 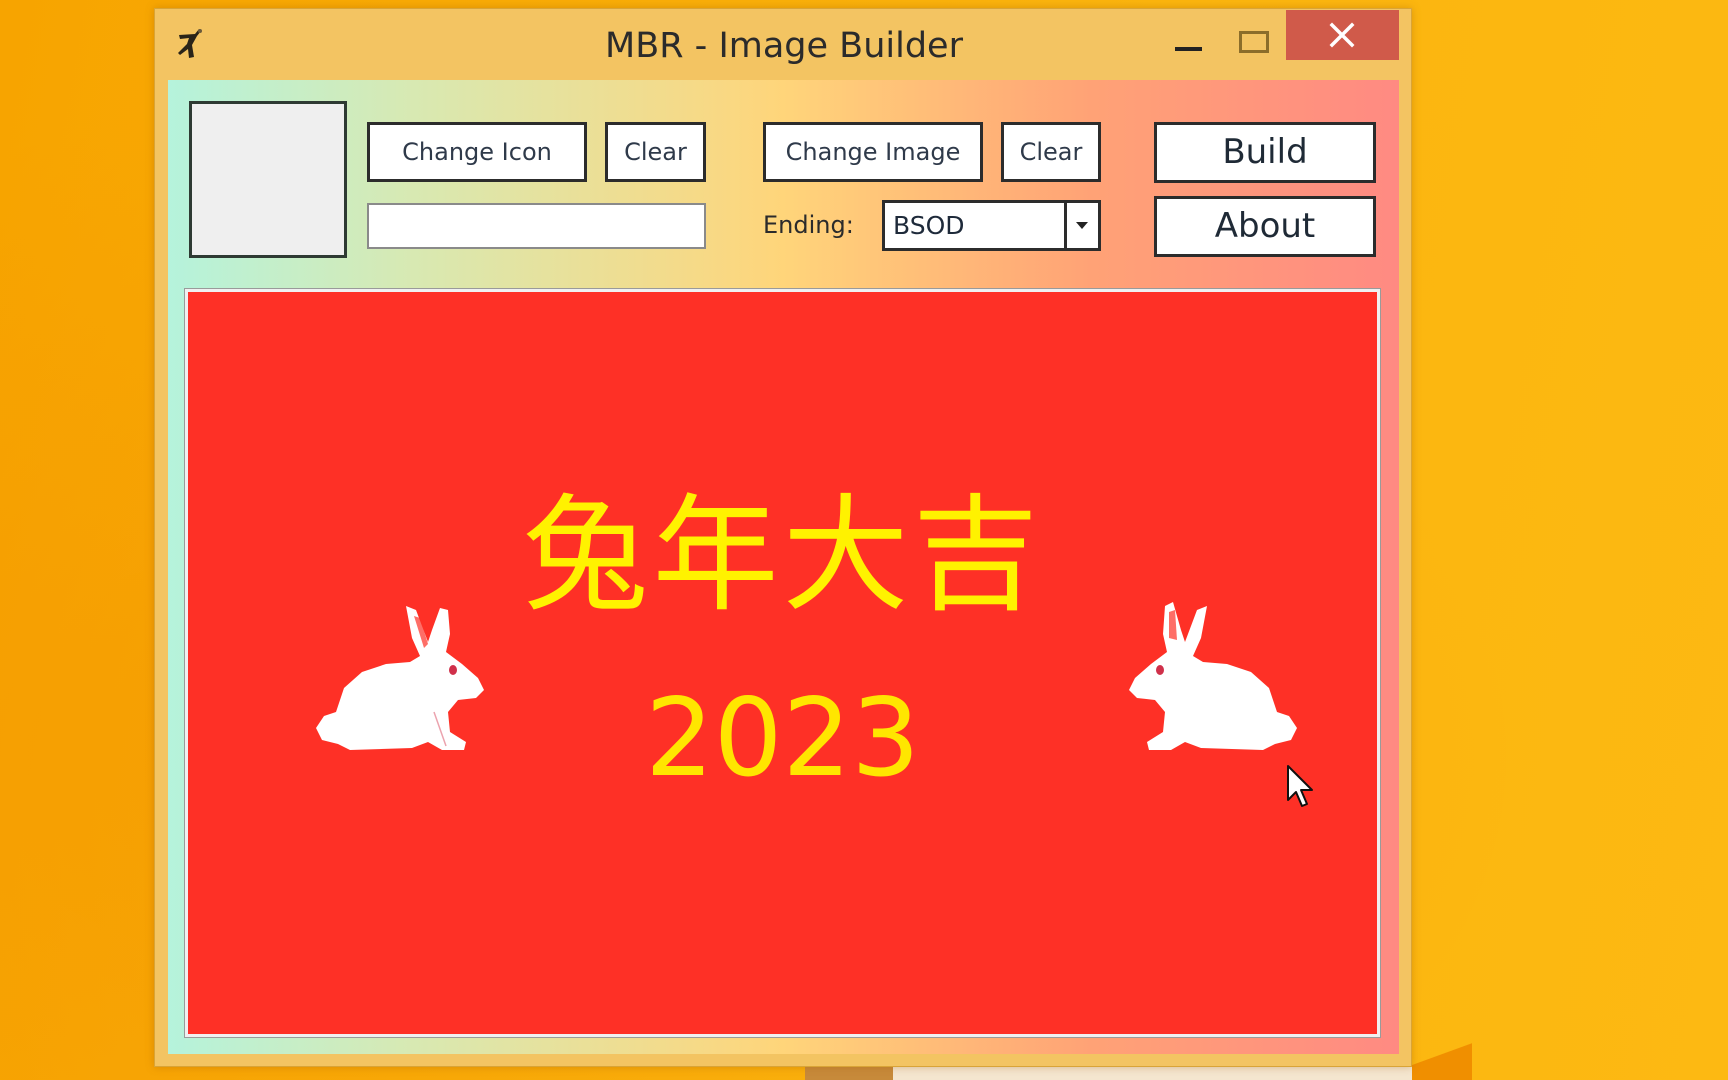 What do you see at coordinates (991, 225) in the screenshot?
I see `ending-select: BSOD` at bounding box center [991, 225].